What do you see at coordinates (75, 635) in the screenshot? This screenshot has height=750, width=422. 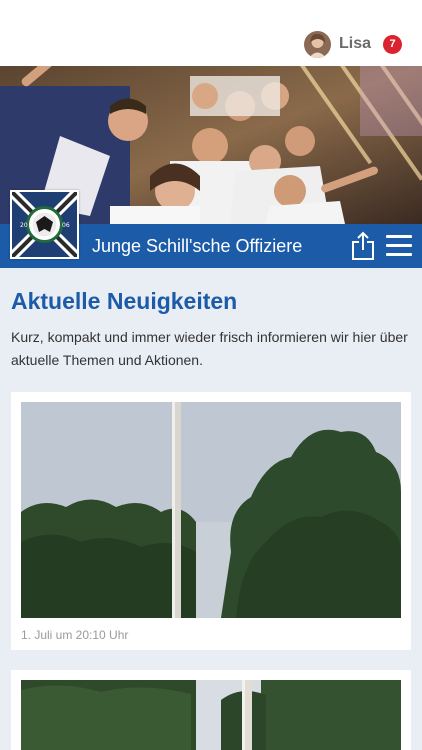 I see `post-timestamp: 1. Juli um 20:10 Uhr` at bounding box center [75, 635].